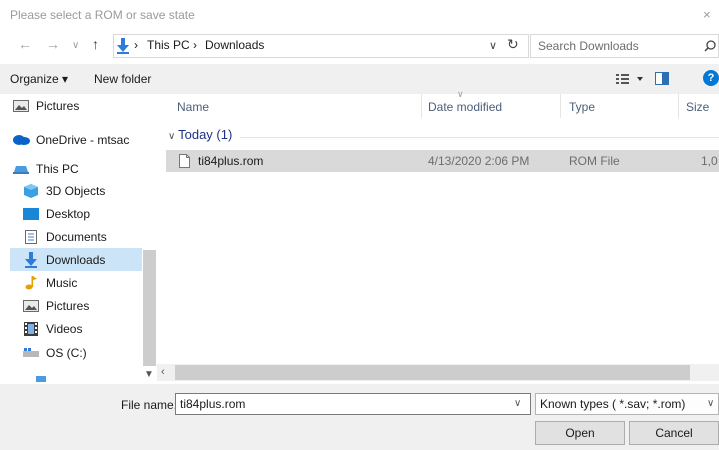 The height and width of the screenshot is (450, 719). I want to click on breadcrumb-downloads: Downloads, so click(234, 45).